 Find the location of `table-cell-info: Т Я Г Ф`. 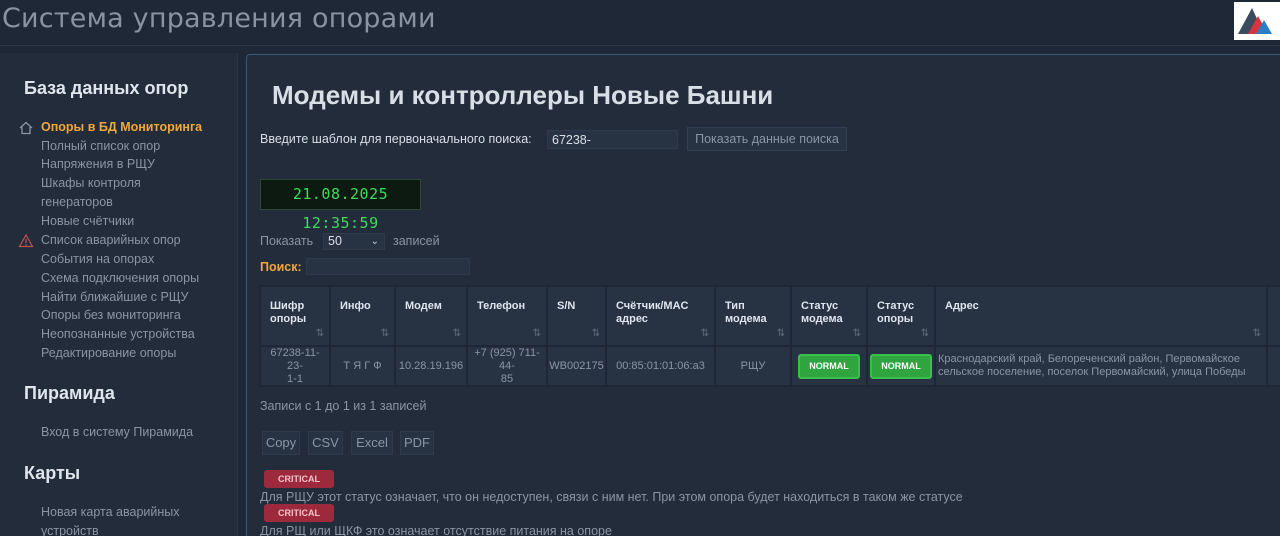

table-cell-info: Т Я Г Ф is located at coordinates (362, 366).